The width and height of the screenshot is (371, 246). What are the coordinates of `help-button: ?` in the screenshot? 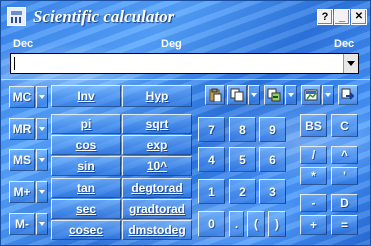 It's located at (325, 17).